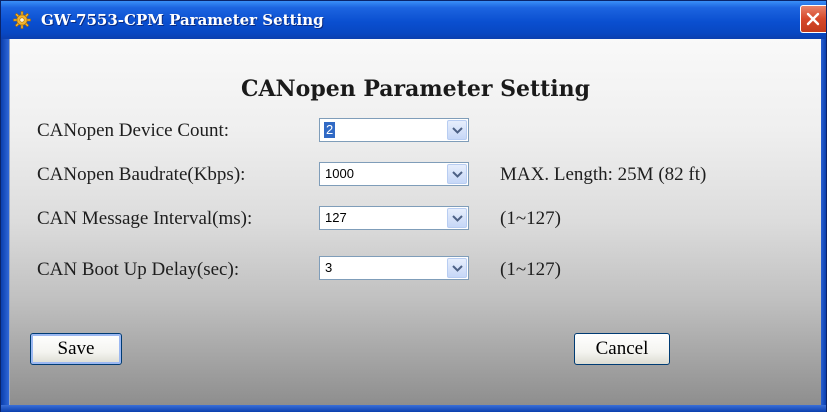 The height and width of the screenshot is (412, 827). What do you see at coordinates (530, 269) in the screenshot?
I see `boot-up-delay-hint: (1~127)` at bounding box center [530, 269].